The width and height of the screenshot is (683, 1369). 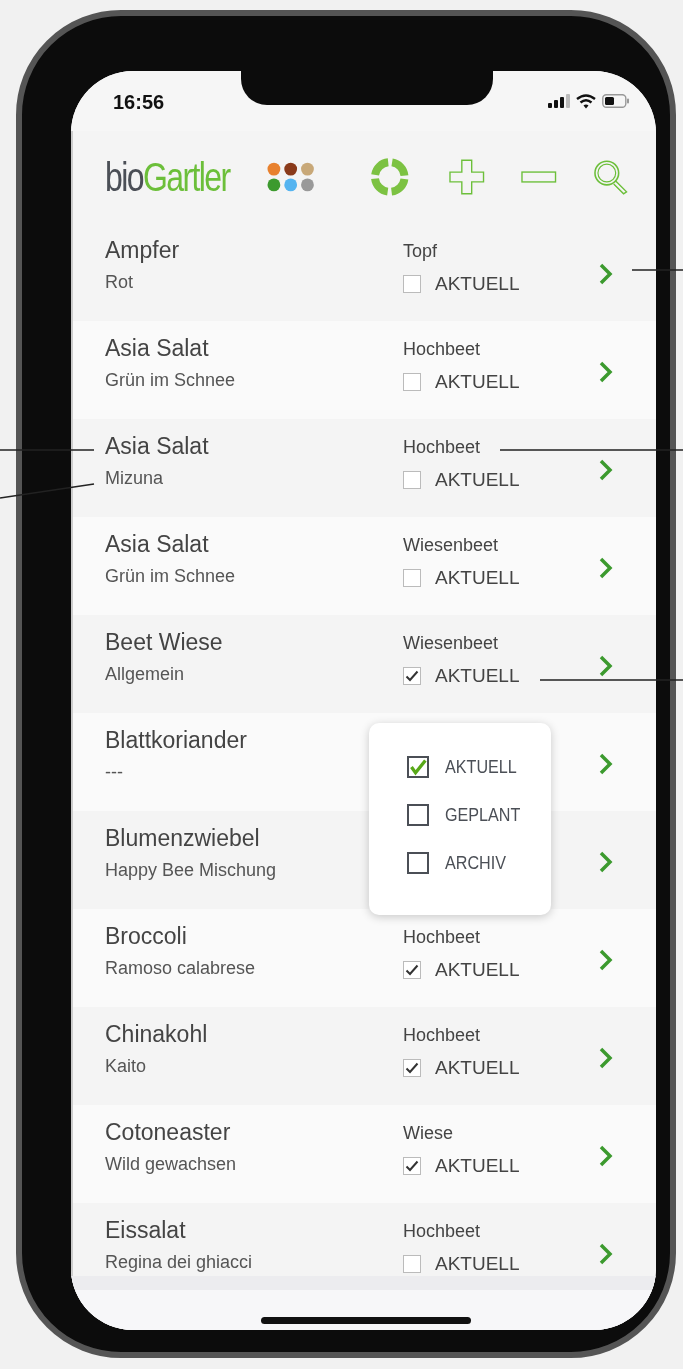 I want to click on plant-variety: ---, so click(x=114, y=772).